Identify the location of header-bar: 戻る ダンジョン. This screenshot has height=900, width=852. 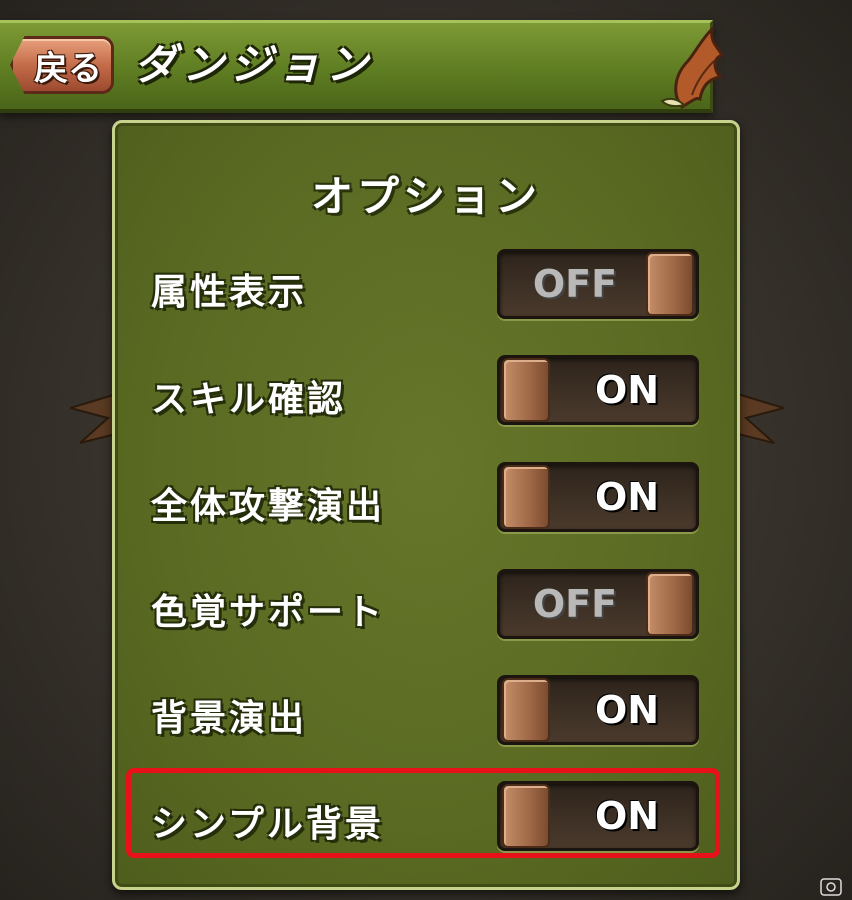
(362, 66).